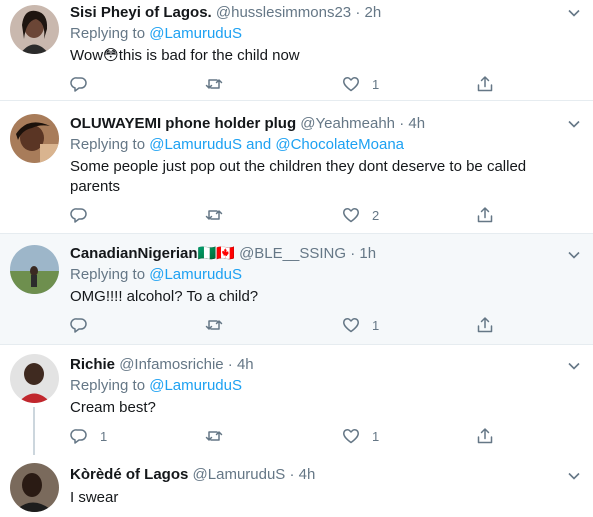 The width and height of the screenshot is (593, 517). What do you see at coordinates (367, 253) in the screenshot?
I see `timestamp: 1h` at bounding box center [367, 253].